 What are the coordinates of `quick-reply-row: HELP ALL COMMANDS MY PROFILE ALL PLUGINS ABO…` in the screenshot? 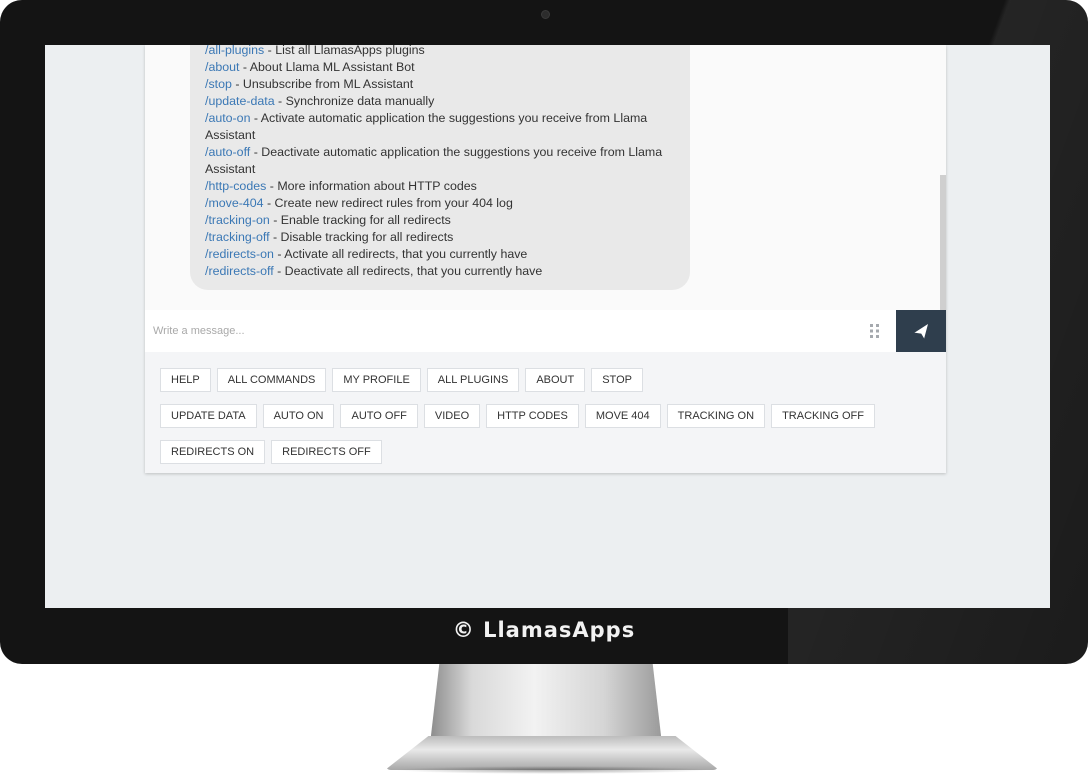 It's located at (550, 380).